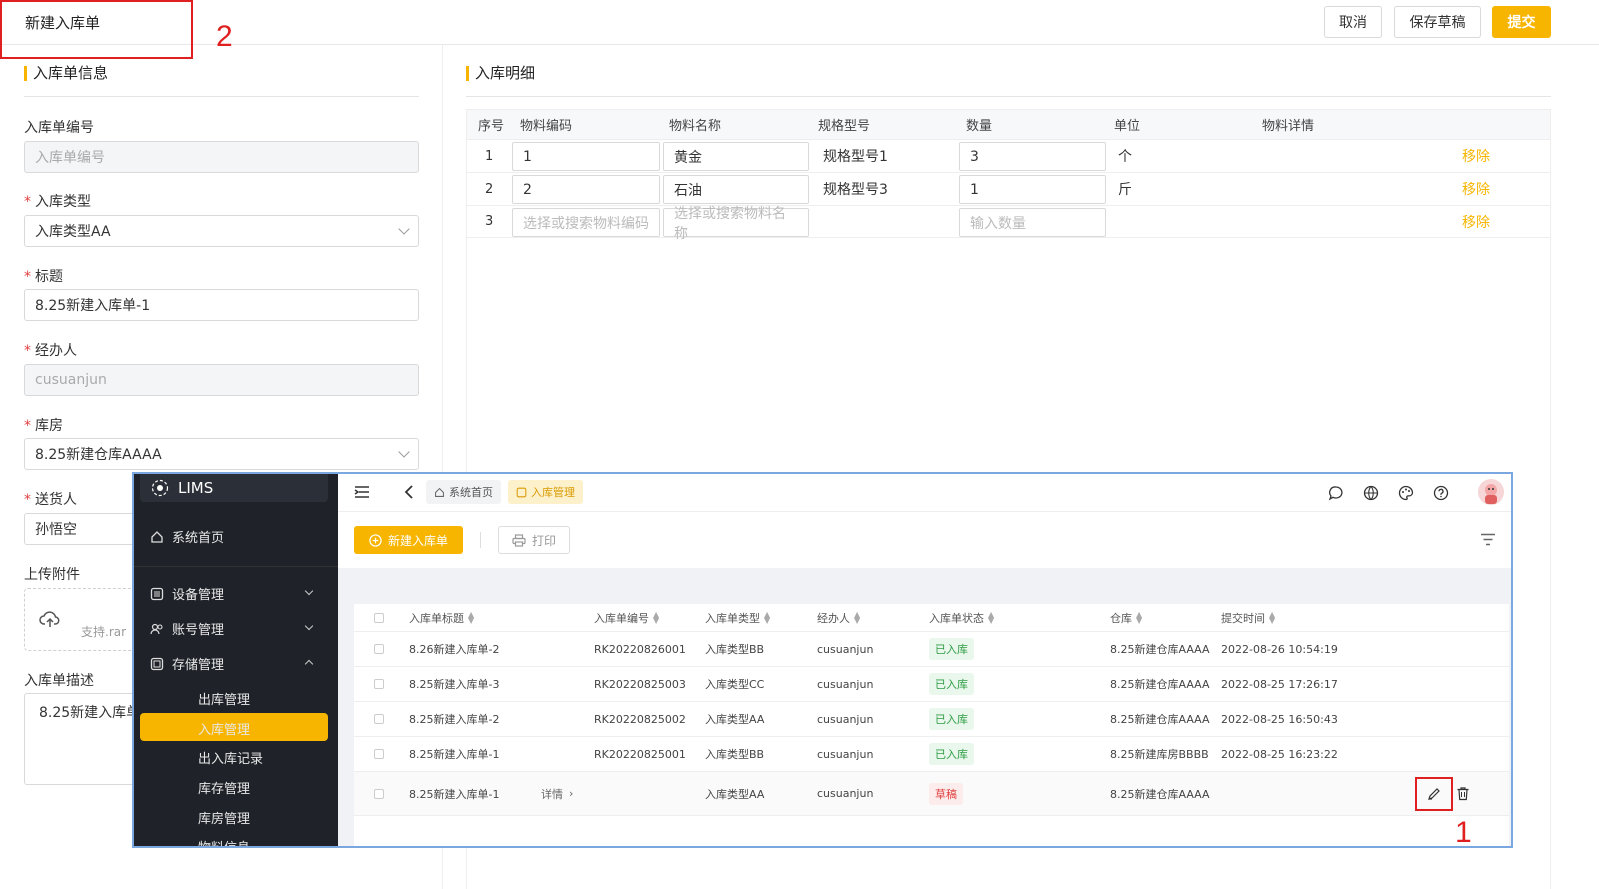 The image size is (1599, 889). Describe the element at coordinates (187, 628) in the screenshot. I see `nav-account: 账号管理` at that location.